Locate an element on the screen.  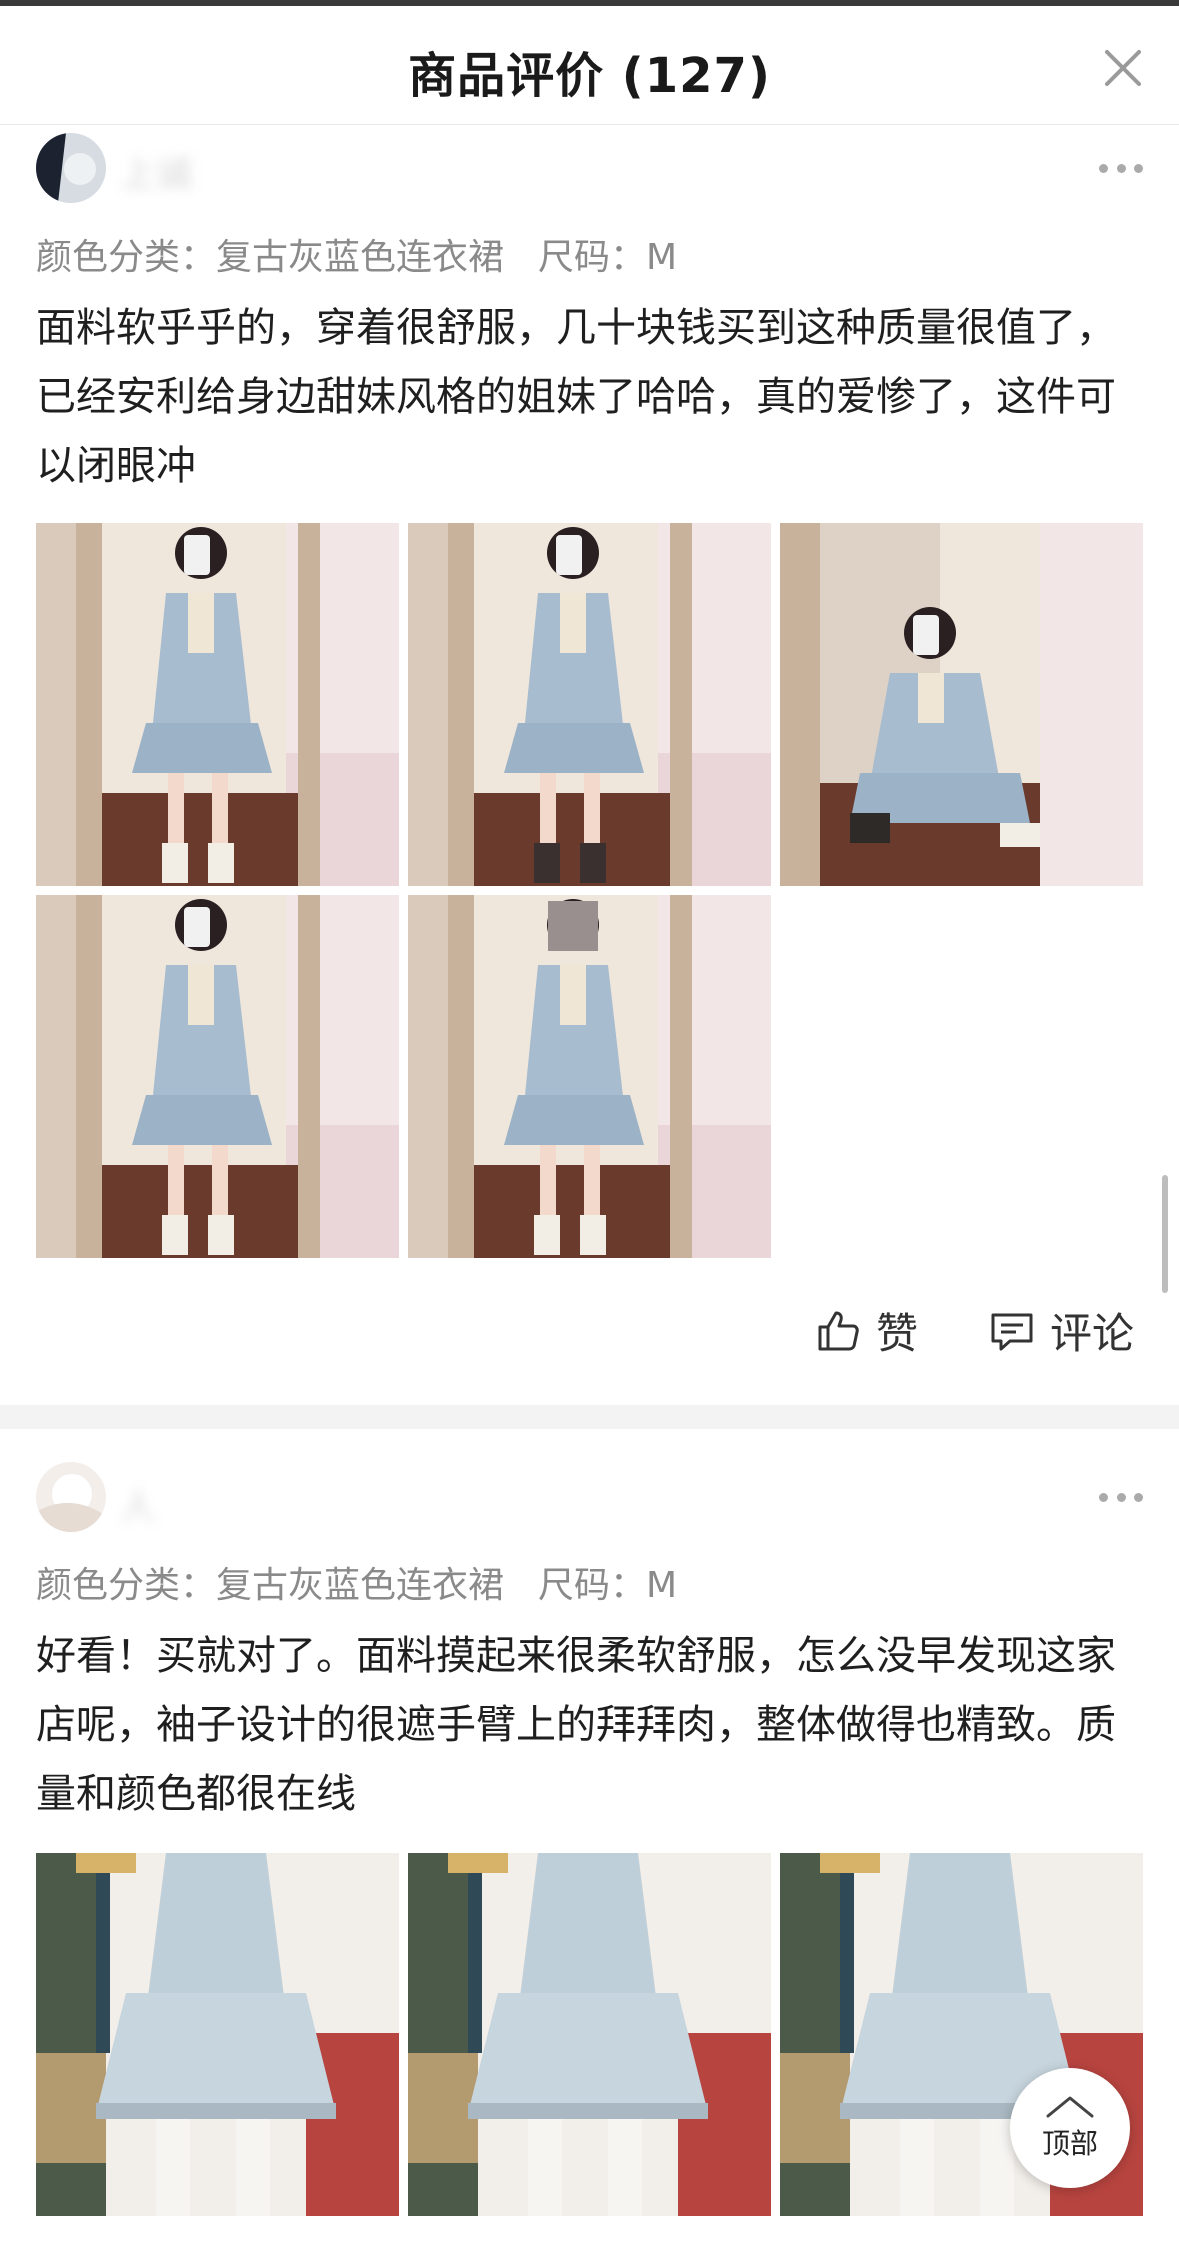
reviews-header: 商品评价 (127) is located at coordinates (589, 65).